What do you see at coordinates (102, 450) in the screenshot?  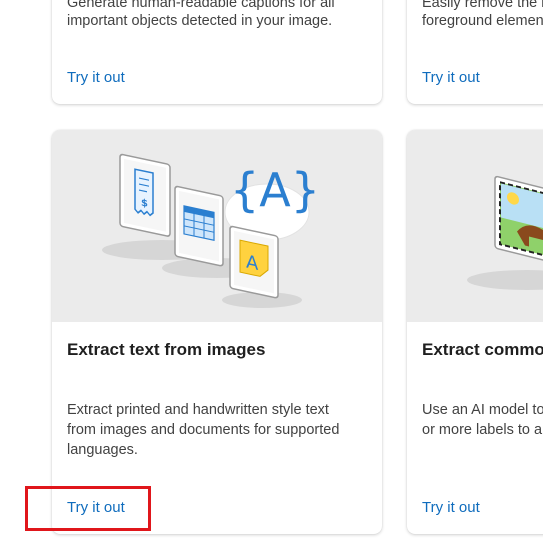 I see `card-description-line: languages.` at bounding box center [102, 450].